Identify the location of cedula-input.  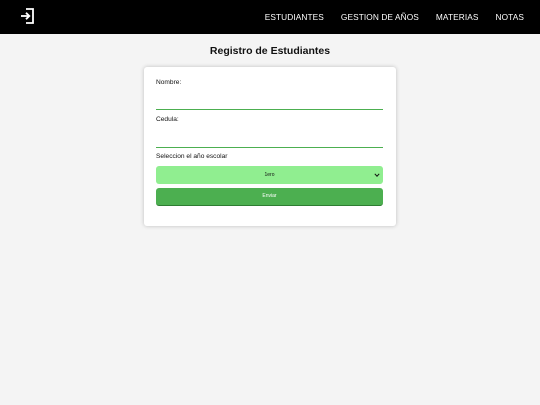
(269, 140).